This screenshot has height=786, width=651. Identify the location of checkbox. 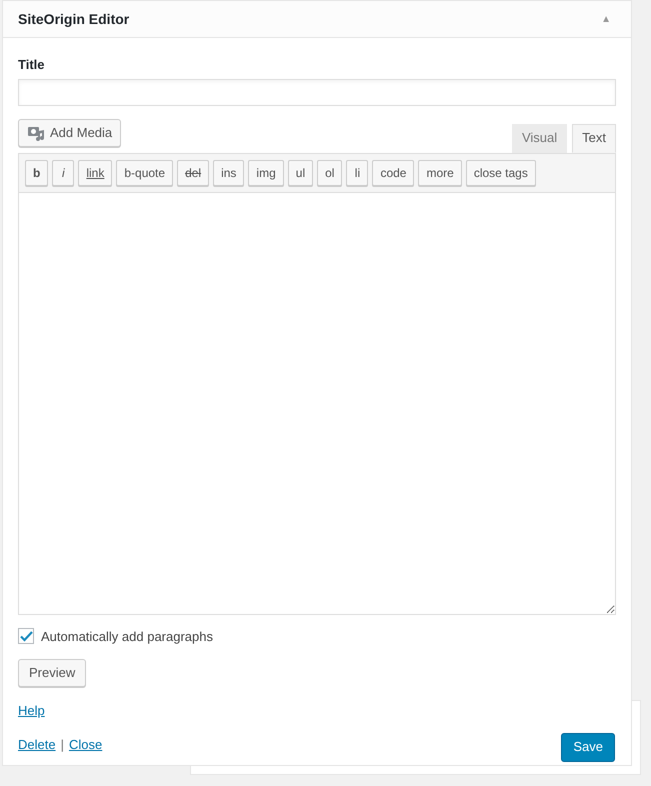
(26, 636).